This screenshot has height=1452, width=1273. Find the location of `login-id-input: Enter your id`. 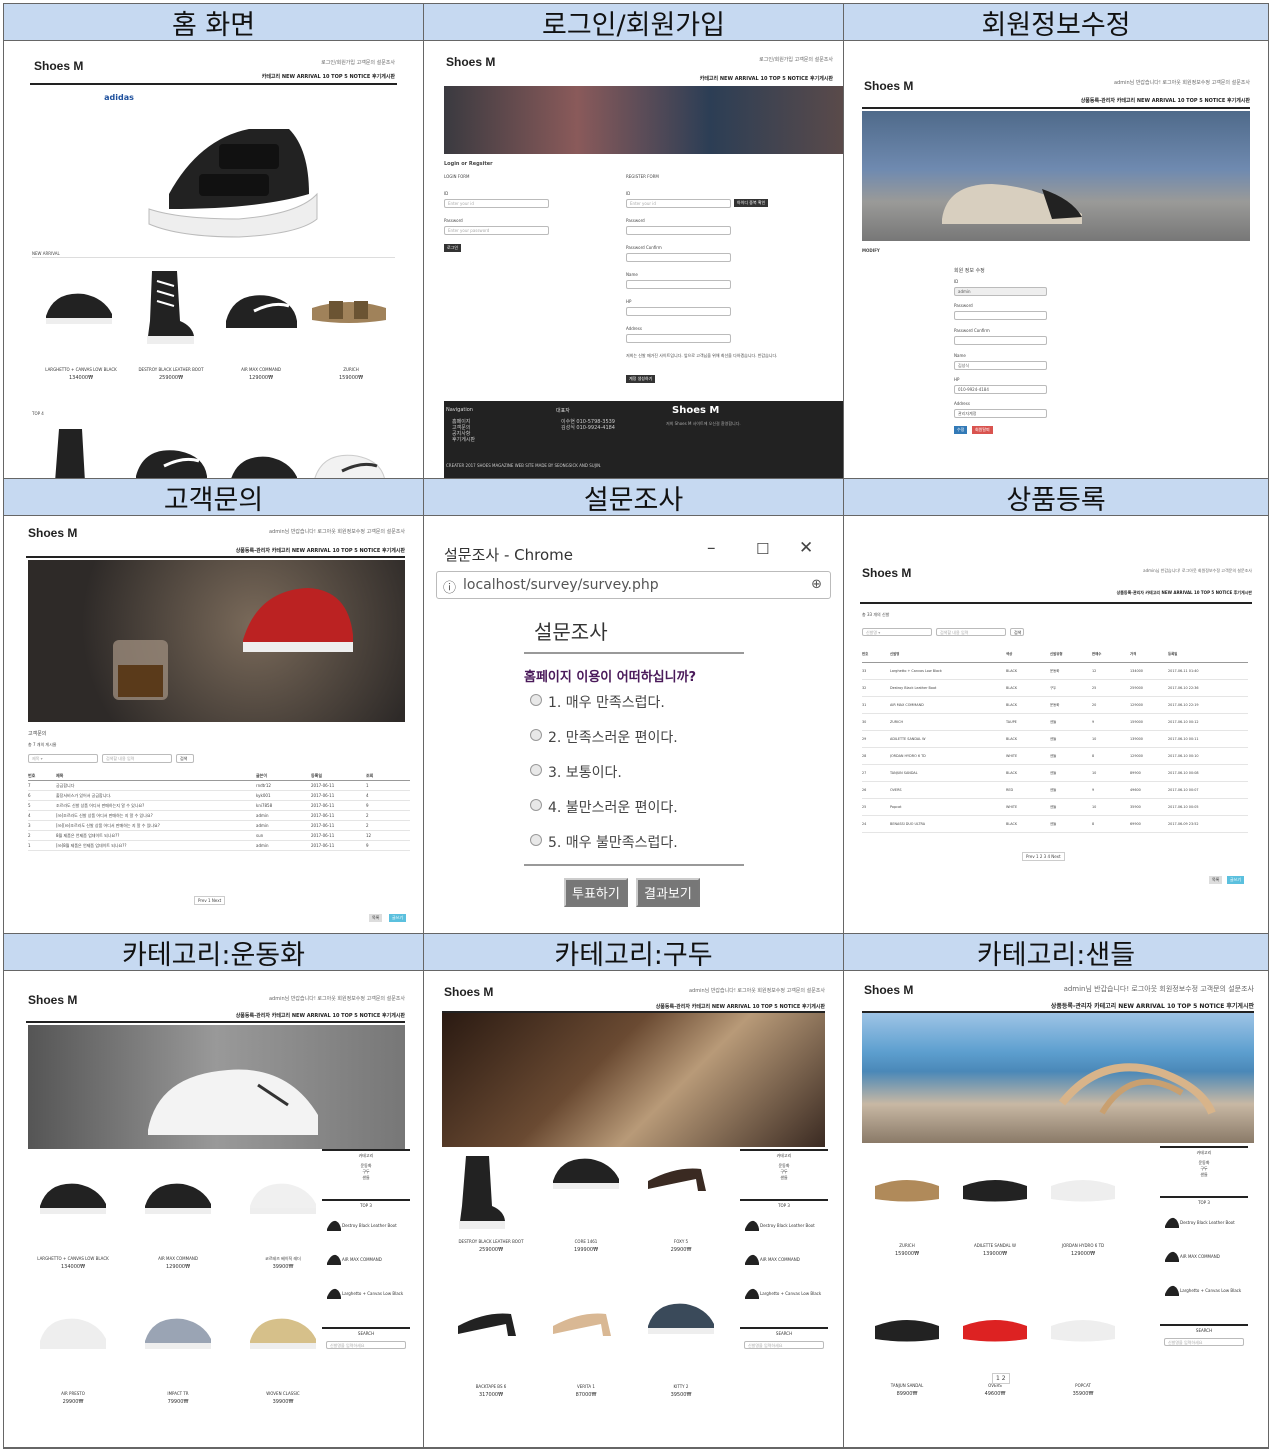

login-id-input: Enter your id is located at coordinates (496, 203).